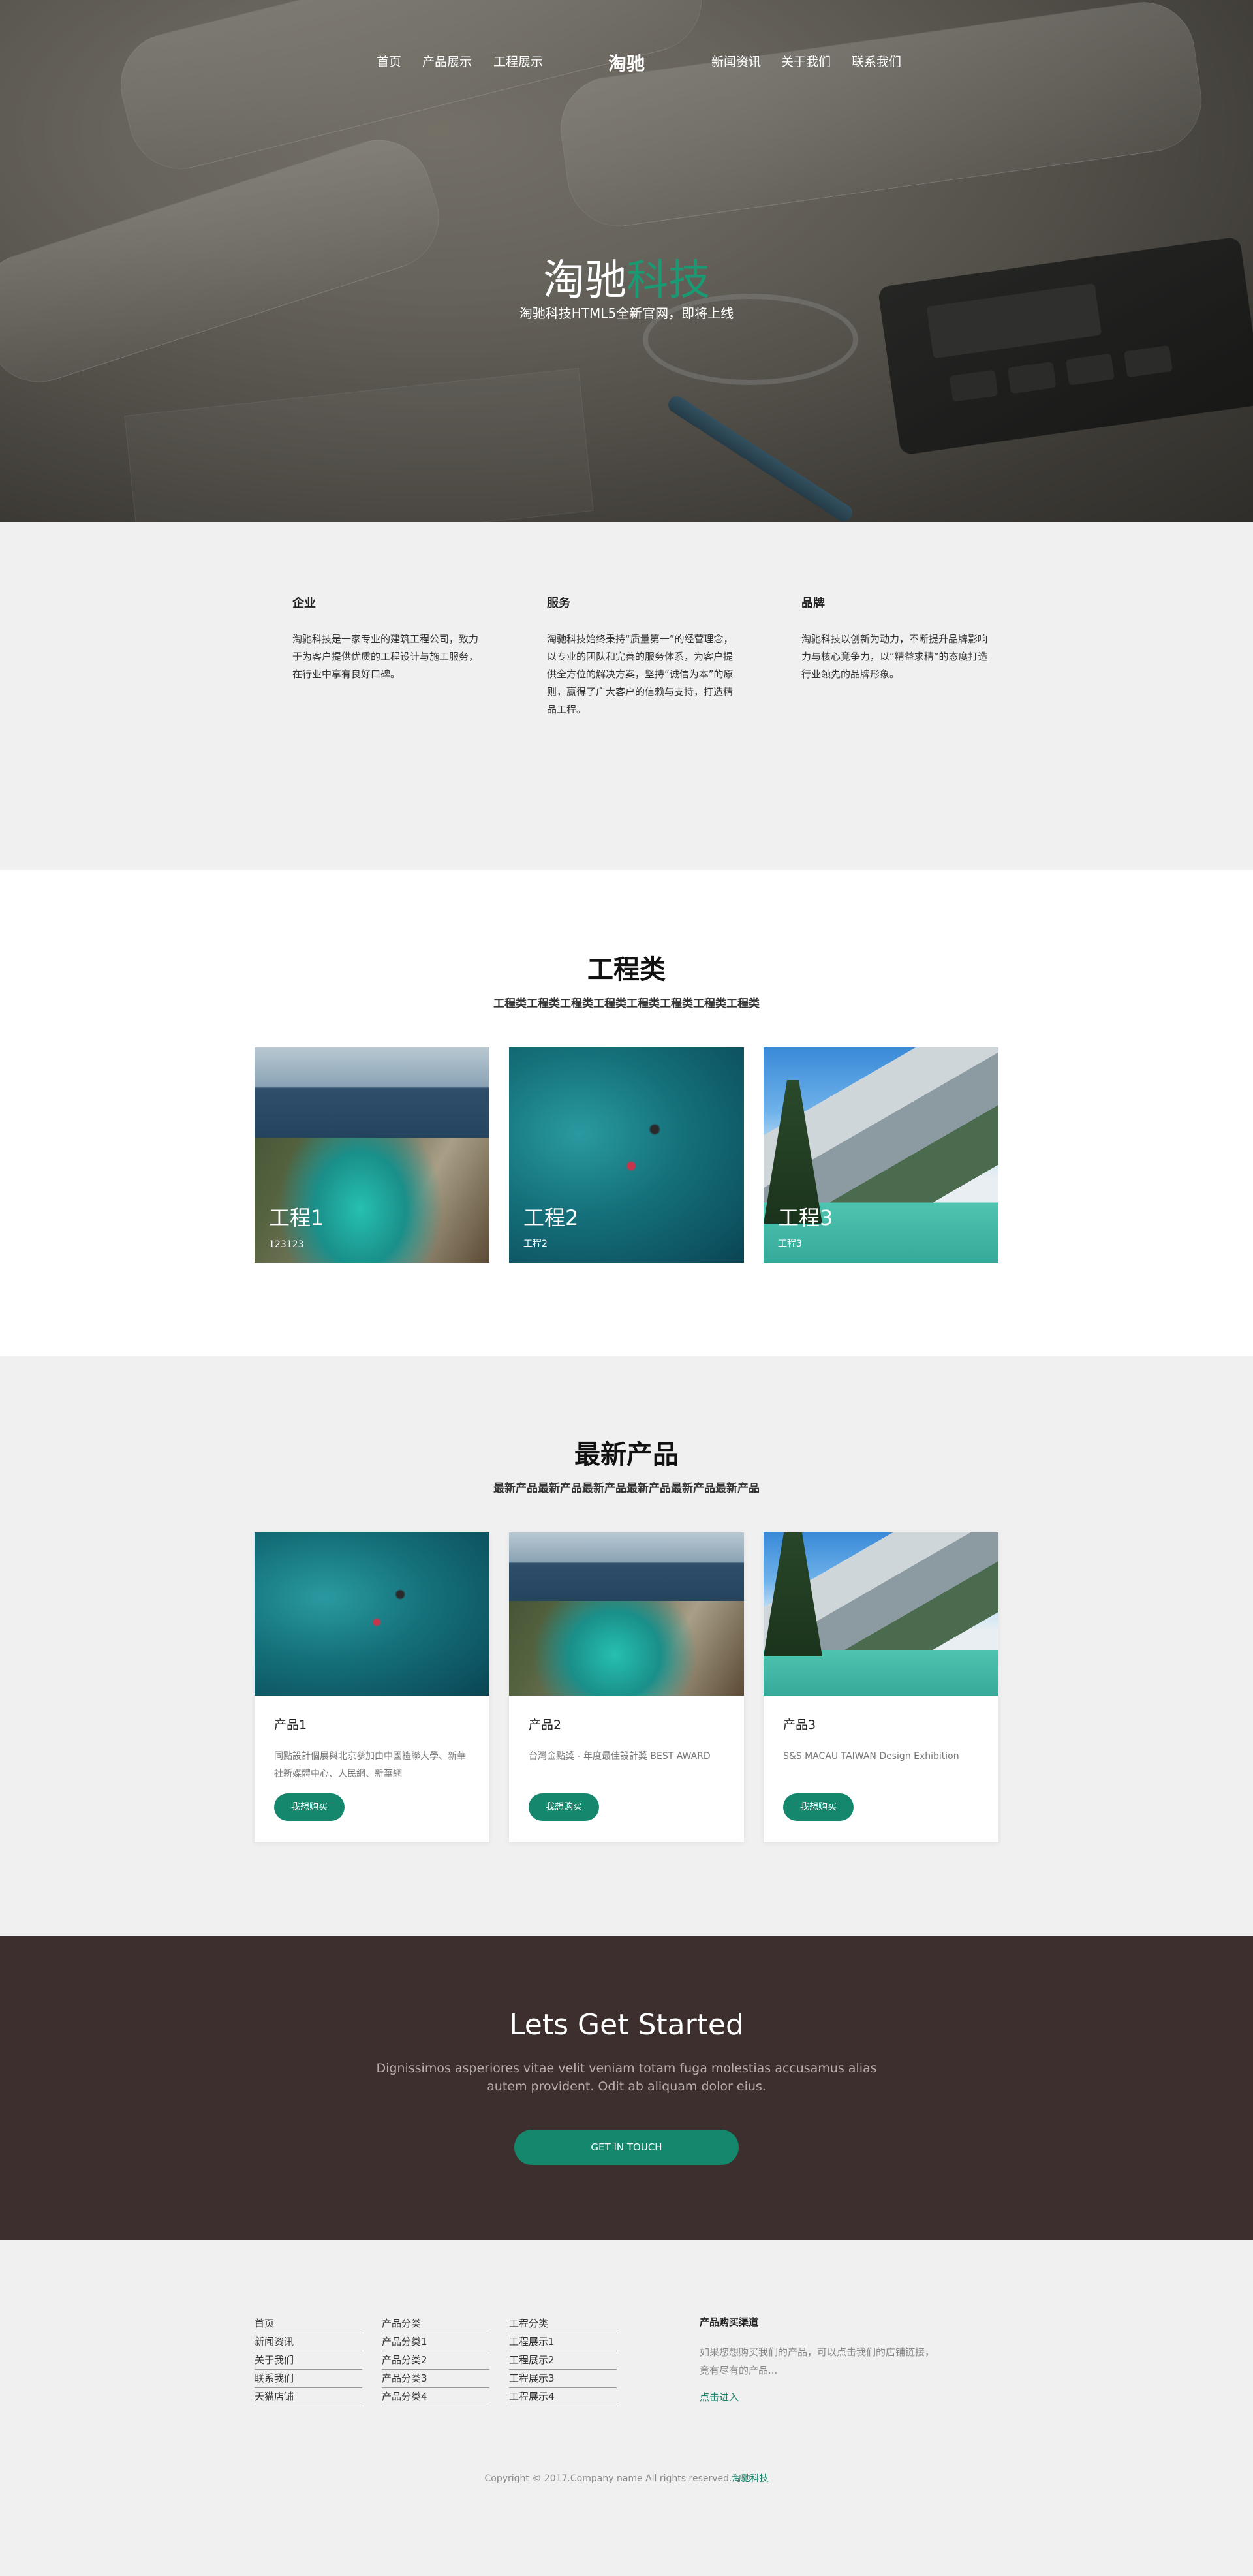 The image size is (1253, 2576). Describe the element at coordinates (584, 280) in the screenshot. I see `hero-title-main: 淘驰` at that location.